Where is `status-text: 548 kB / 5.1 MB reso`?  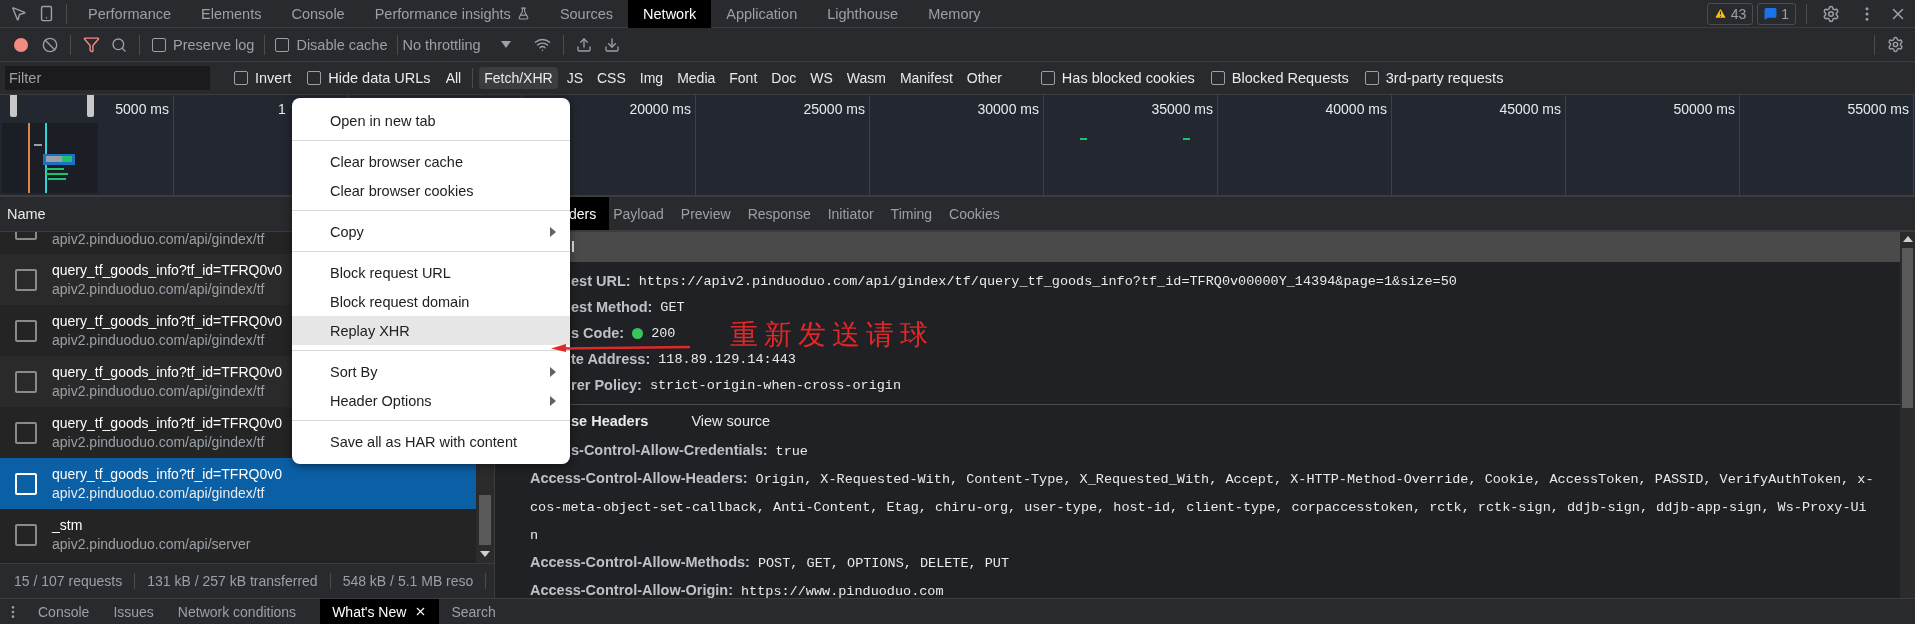 status-text: 548 kB / 5.1 MB reso is located at coordinates (414, 581).